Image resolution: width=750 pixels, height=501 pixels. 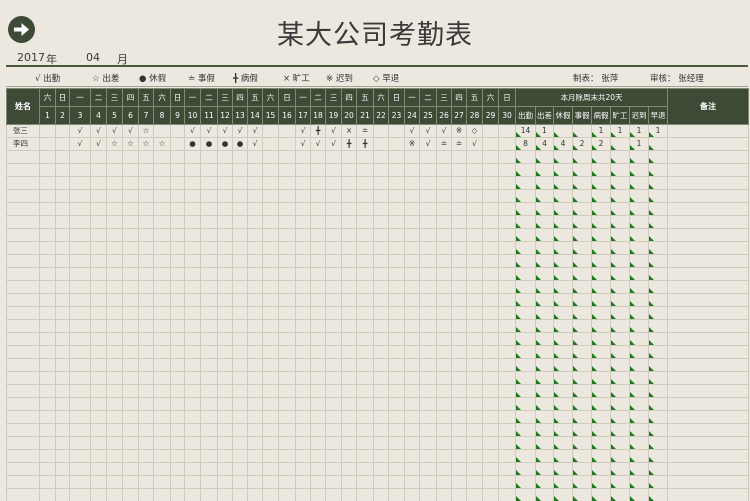 I want to click on employee-name, so click(x=23, y=469).